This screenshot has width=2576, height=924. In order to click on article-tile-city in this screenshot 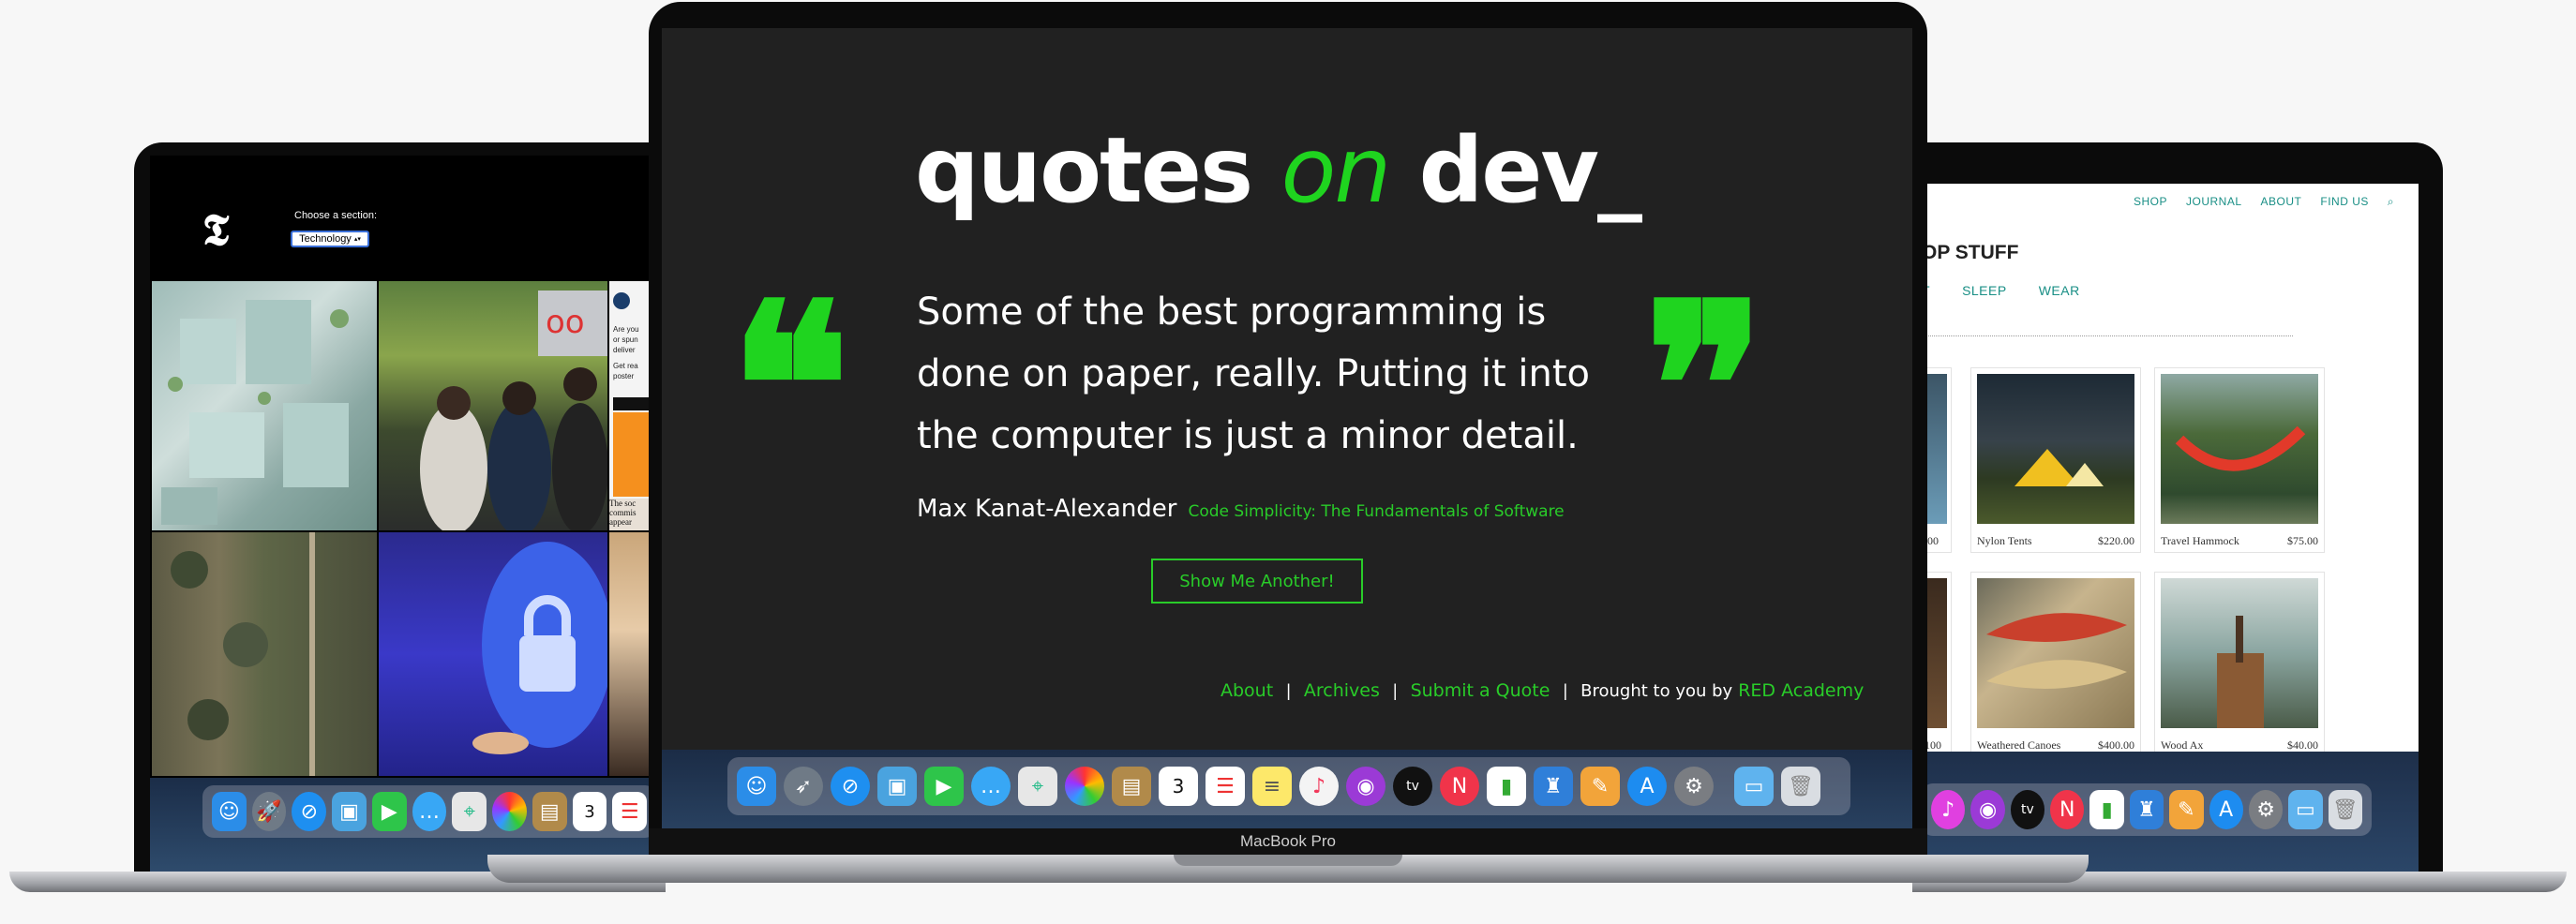, I will do `click(264, 405)`.